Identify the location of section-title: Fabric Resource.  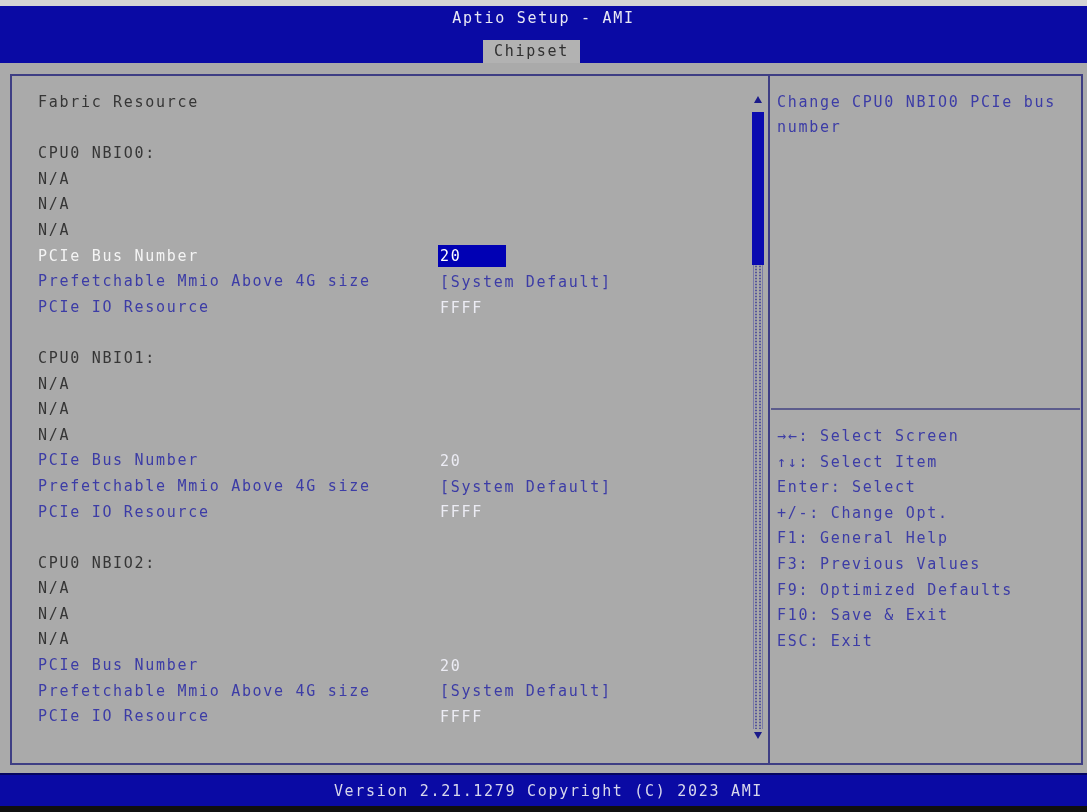
(118, 102).